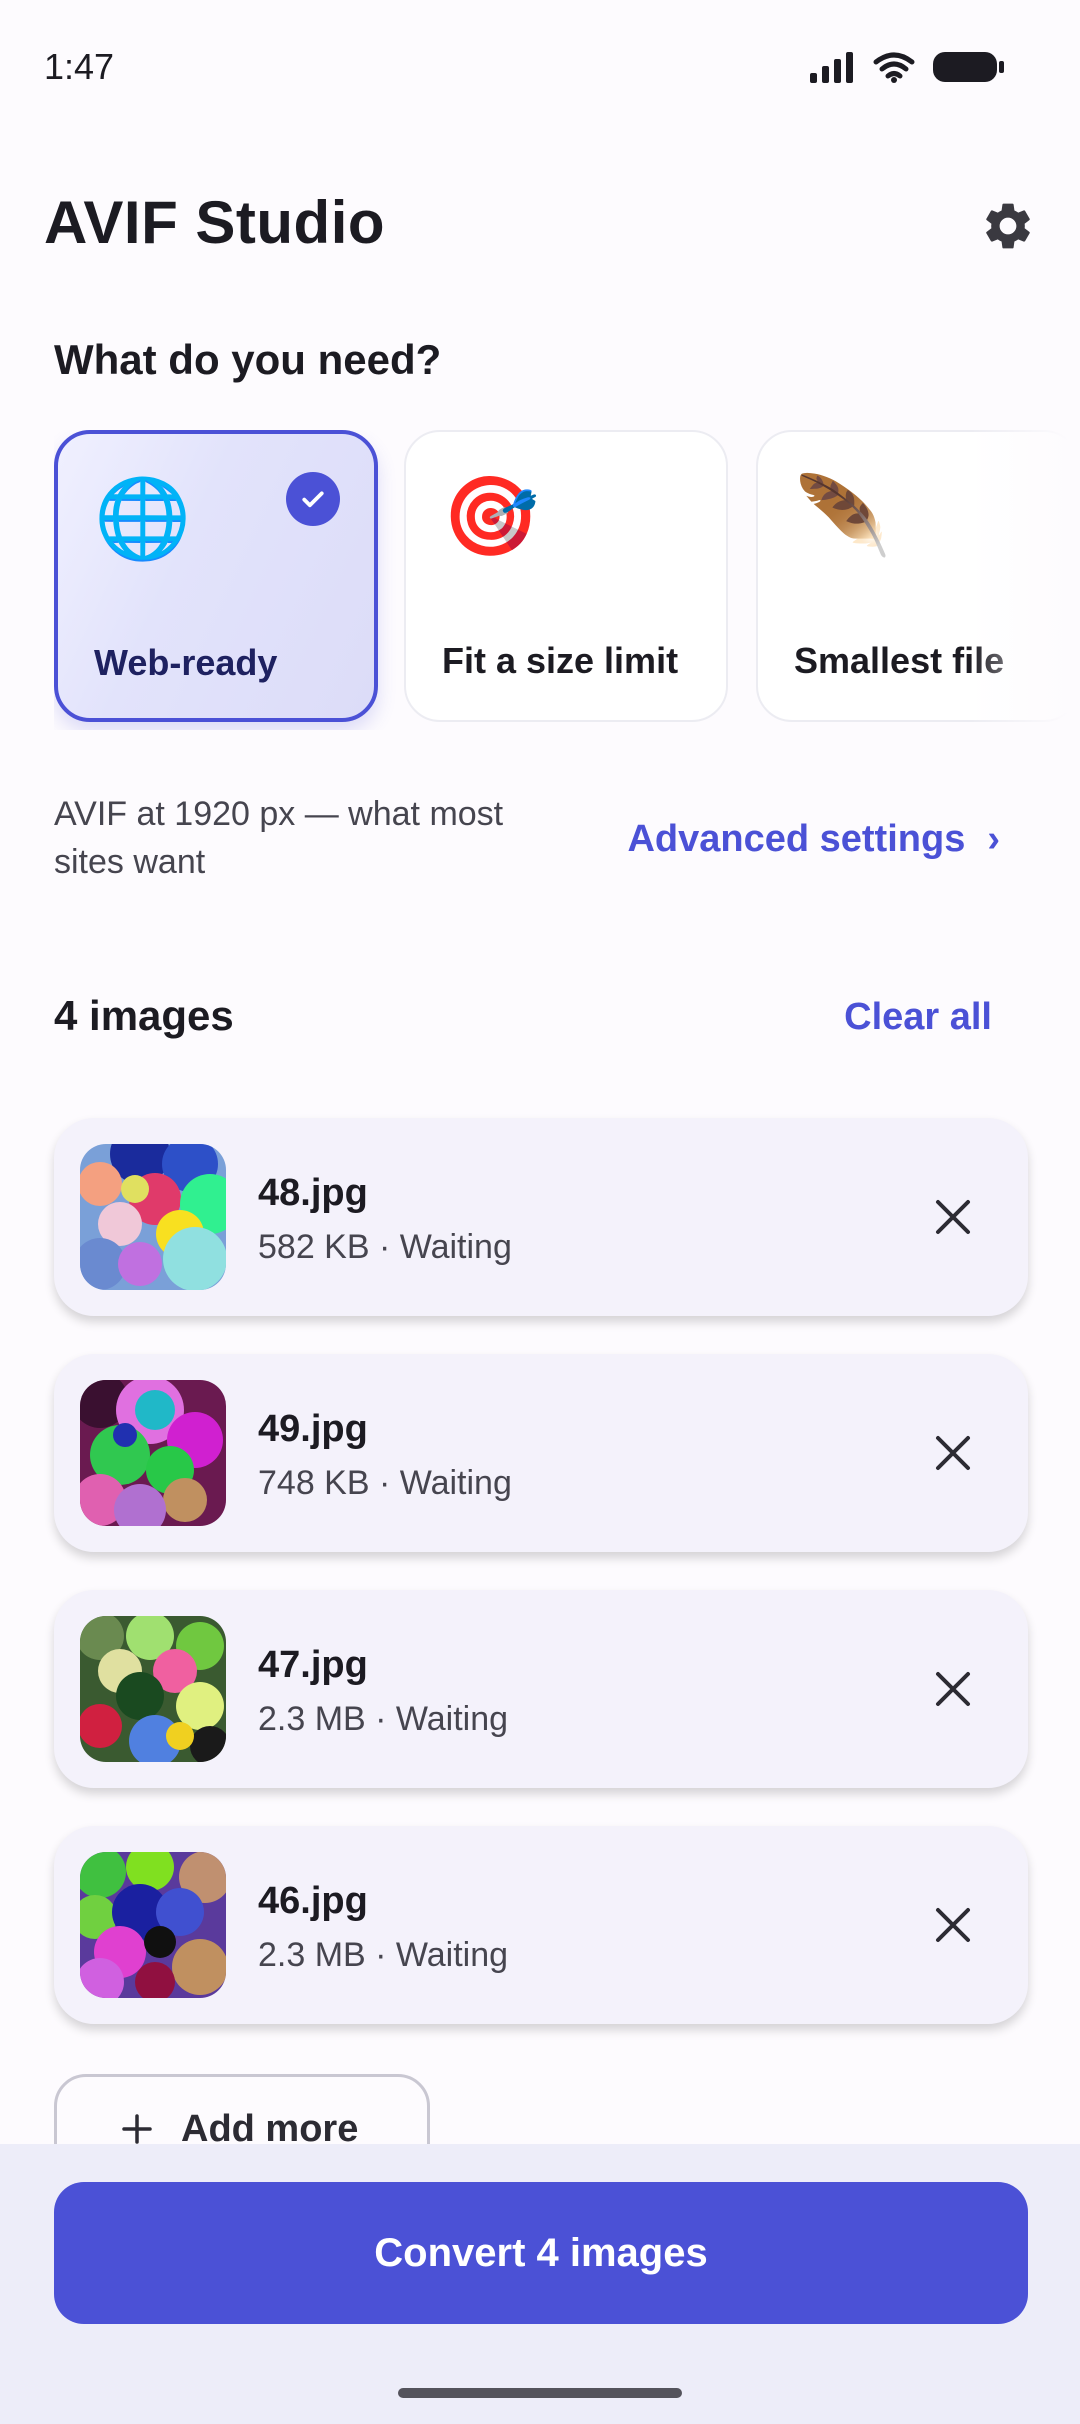  What do you see at coordinates (137, 2129) in the screenshot?
I see `plus-icon` at bounding box center [137, 2129].